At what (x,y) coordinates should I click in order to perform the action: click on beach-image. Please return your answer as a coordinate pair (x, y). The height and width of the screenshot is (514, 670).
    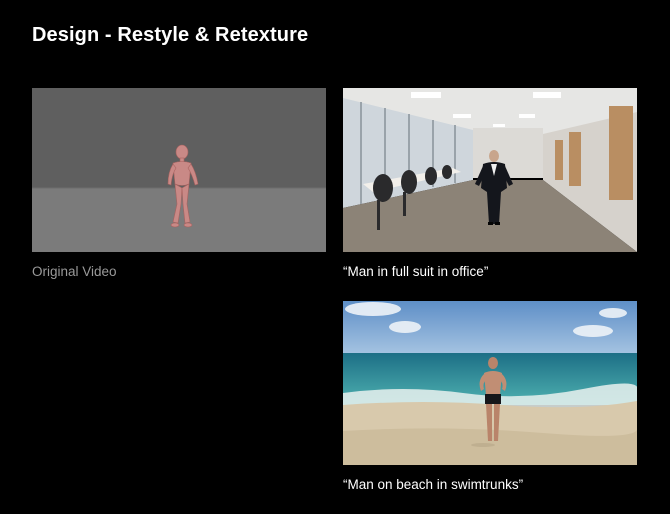
    Looking at the image, I should click on (490, 383).